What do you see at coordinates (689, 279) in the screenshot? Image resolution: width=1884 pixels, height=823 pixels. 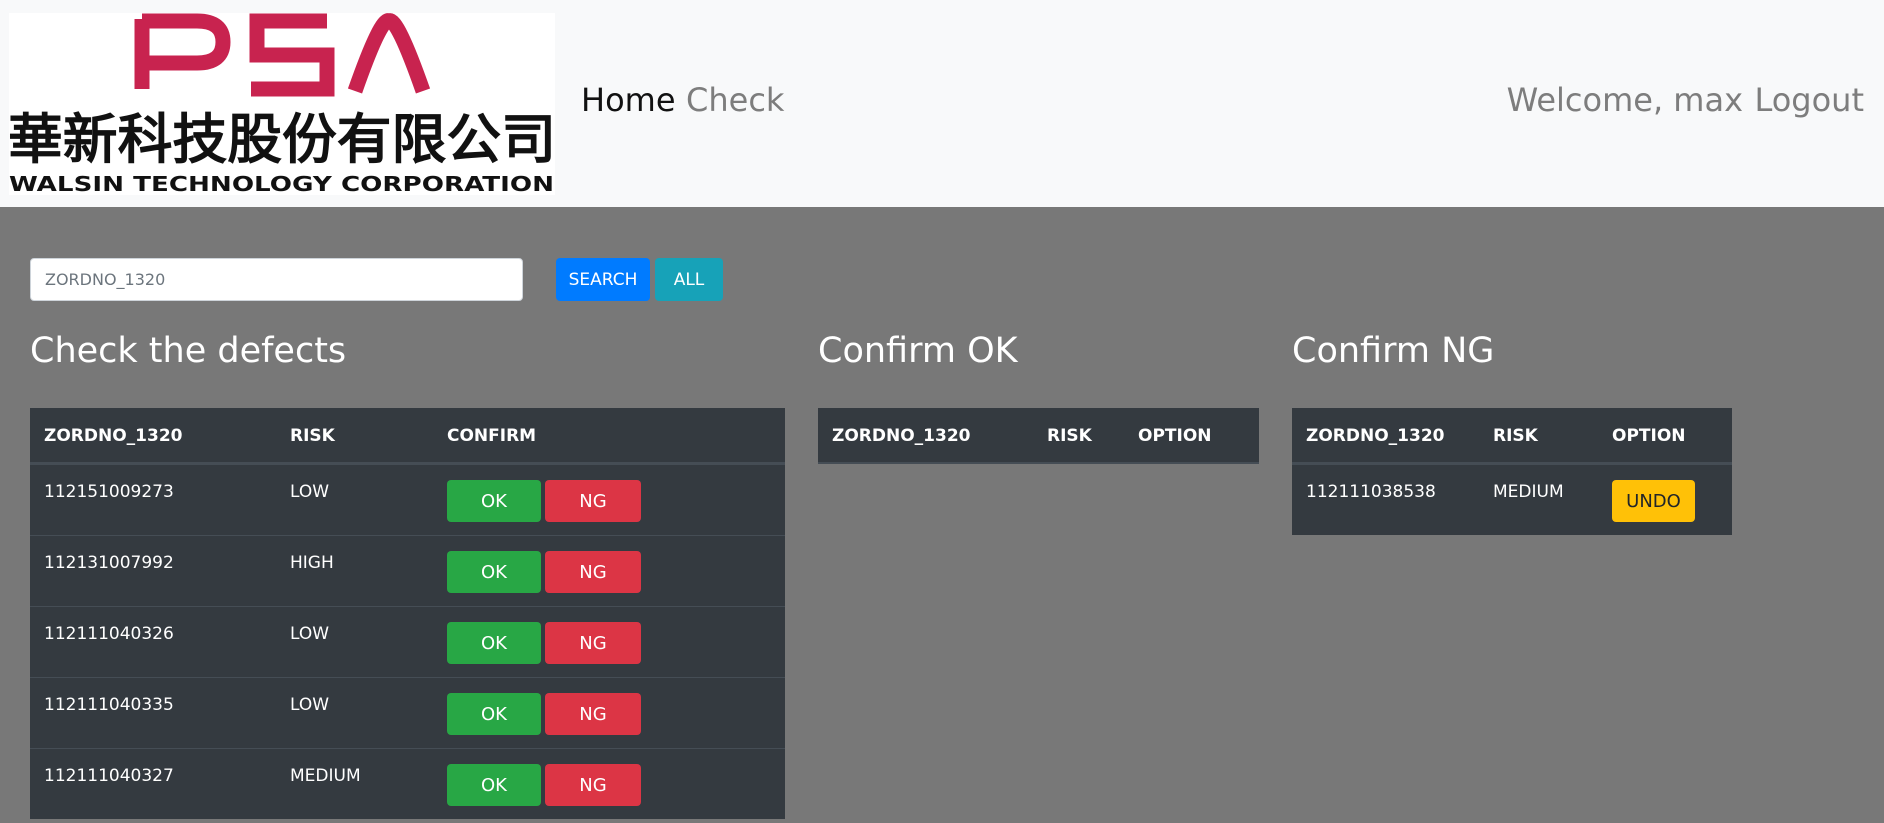 I see `show-all-button: ALL` at bounding box center [689, 279].